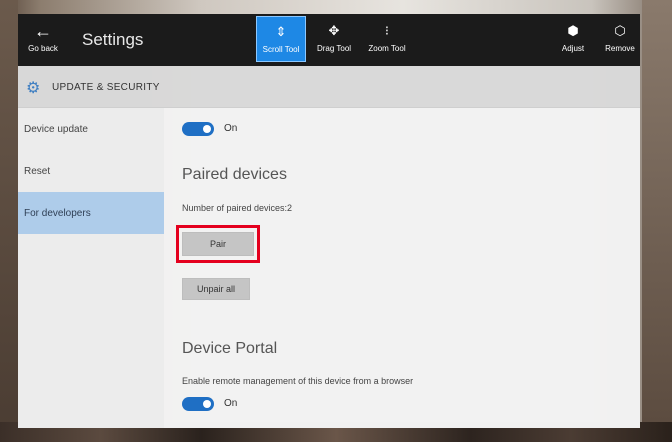 The height and width of the screenshot is (442, 672). I want to click on top-toggle-switch, so click(198, 129).